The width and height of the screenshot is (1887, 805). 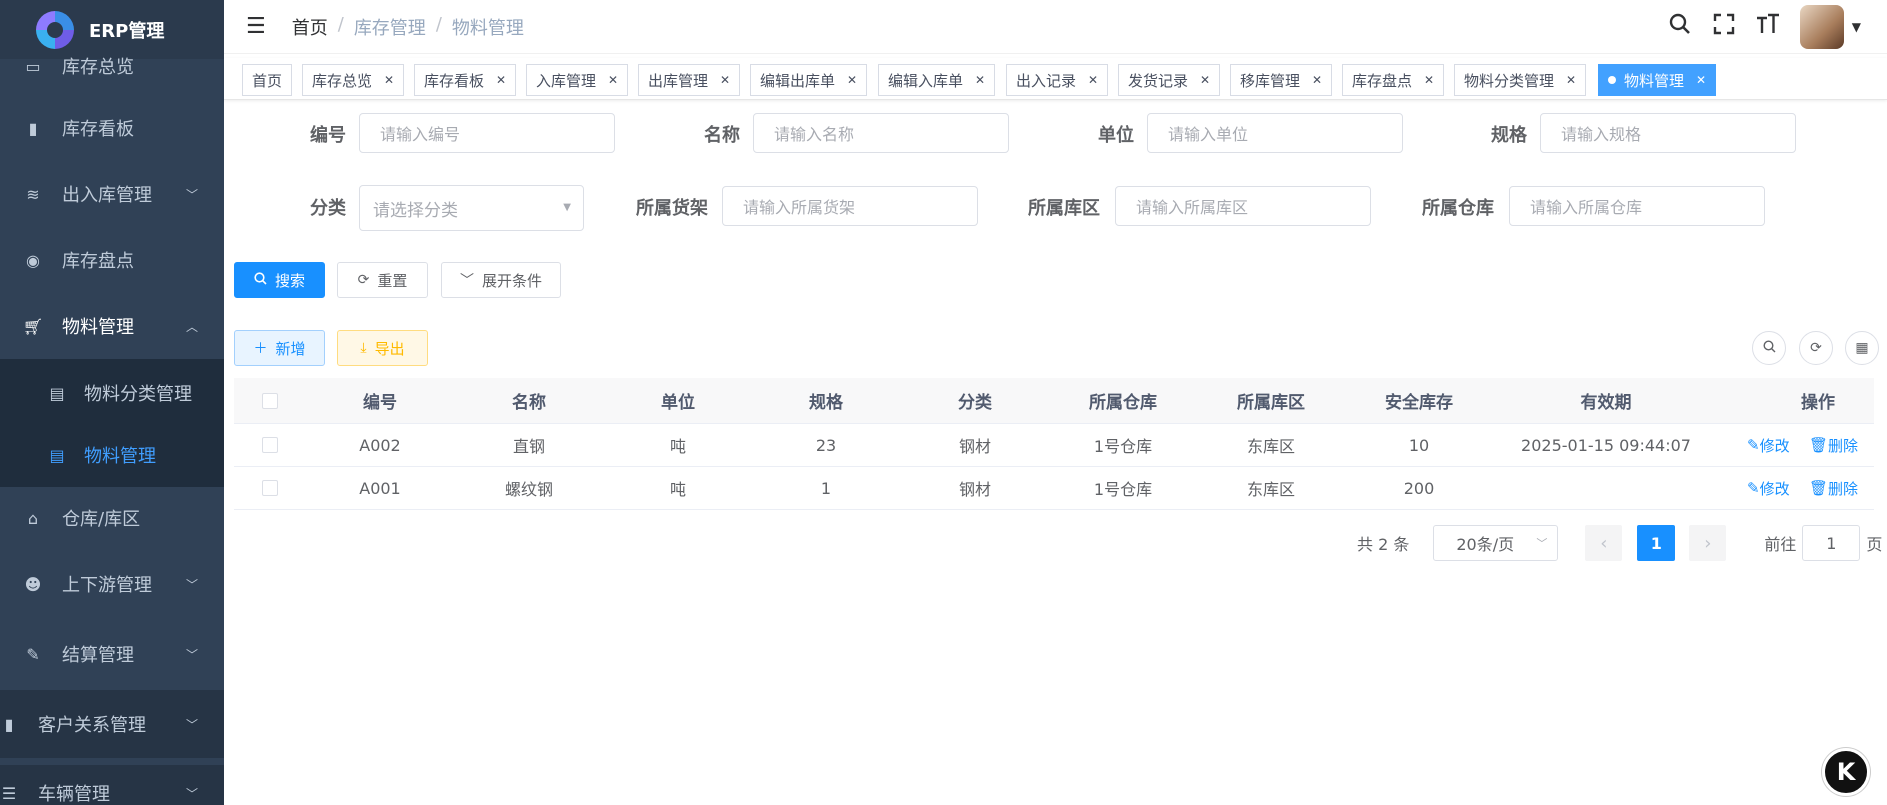 What do you see at coordinates (112, 128) in the screenshot?
I see `sidebar-item-inventory-board: ▮ 库存看板` at bounding box center [112, 128].